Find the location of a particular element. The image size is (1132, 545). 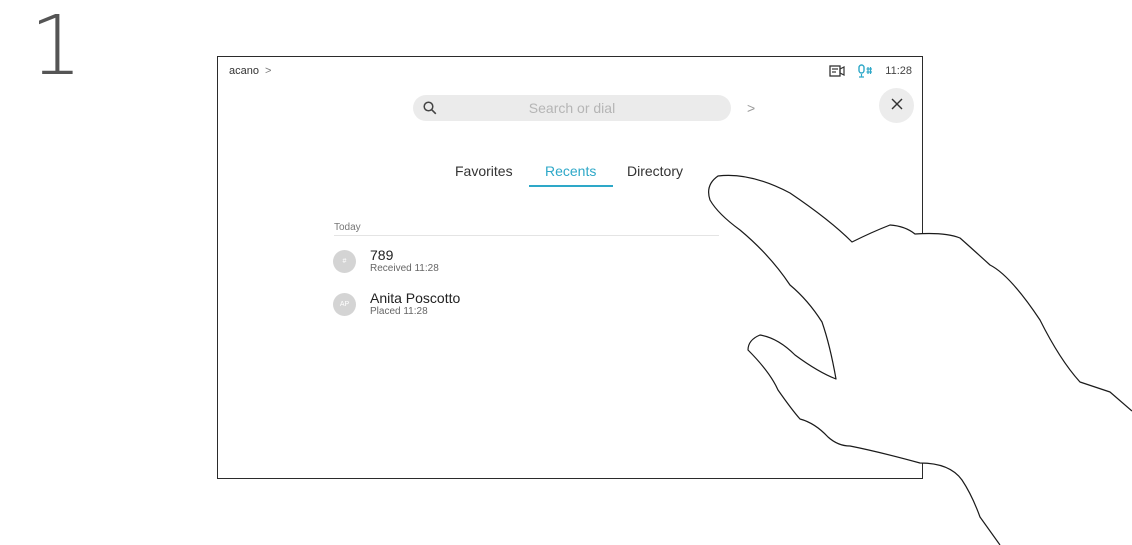

search-placeholder: Search or dial is located at coordinates (572, 108).